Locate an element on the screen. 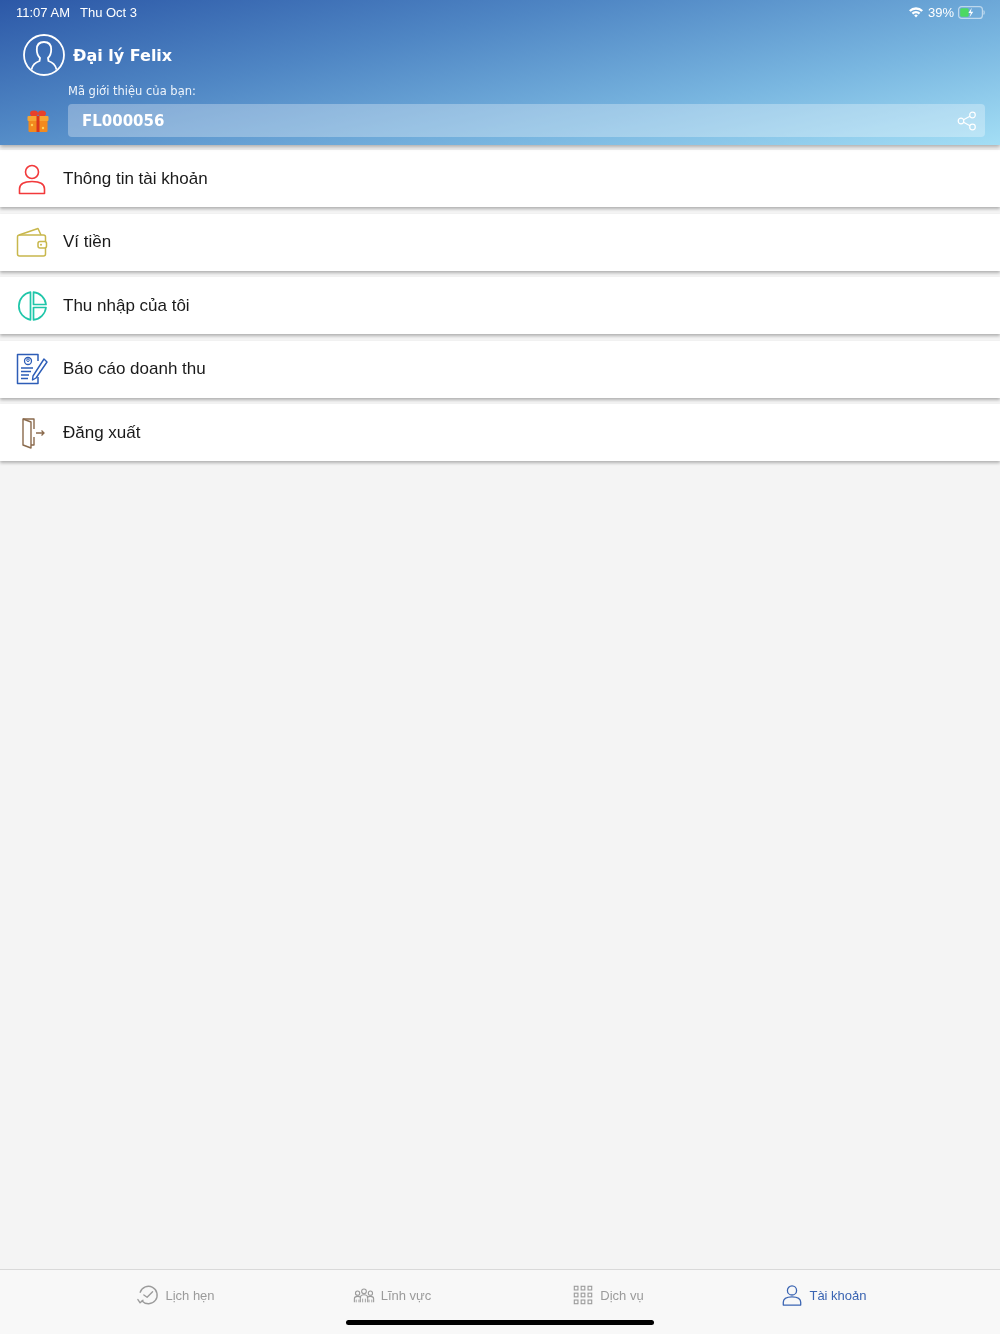 The height and width of the screenshot is (1334, 1000). battery-percent: 39% is located at coordinates (940, 12).